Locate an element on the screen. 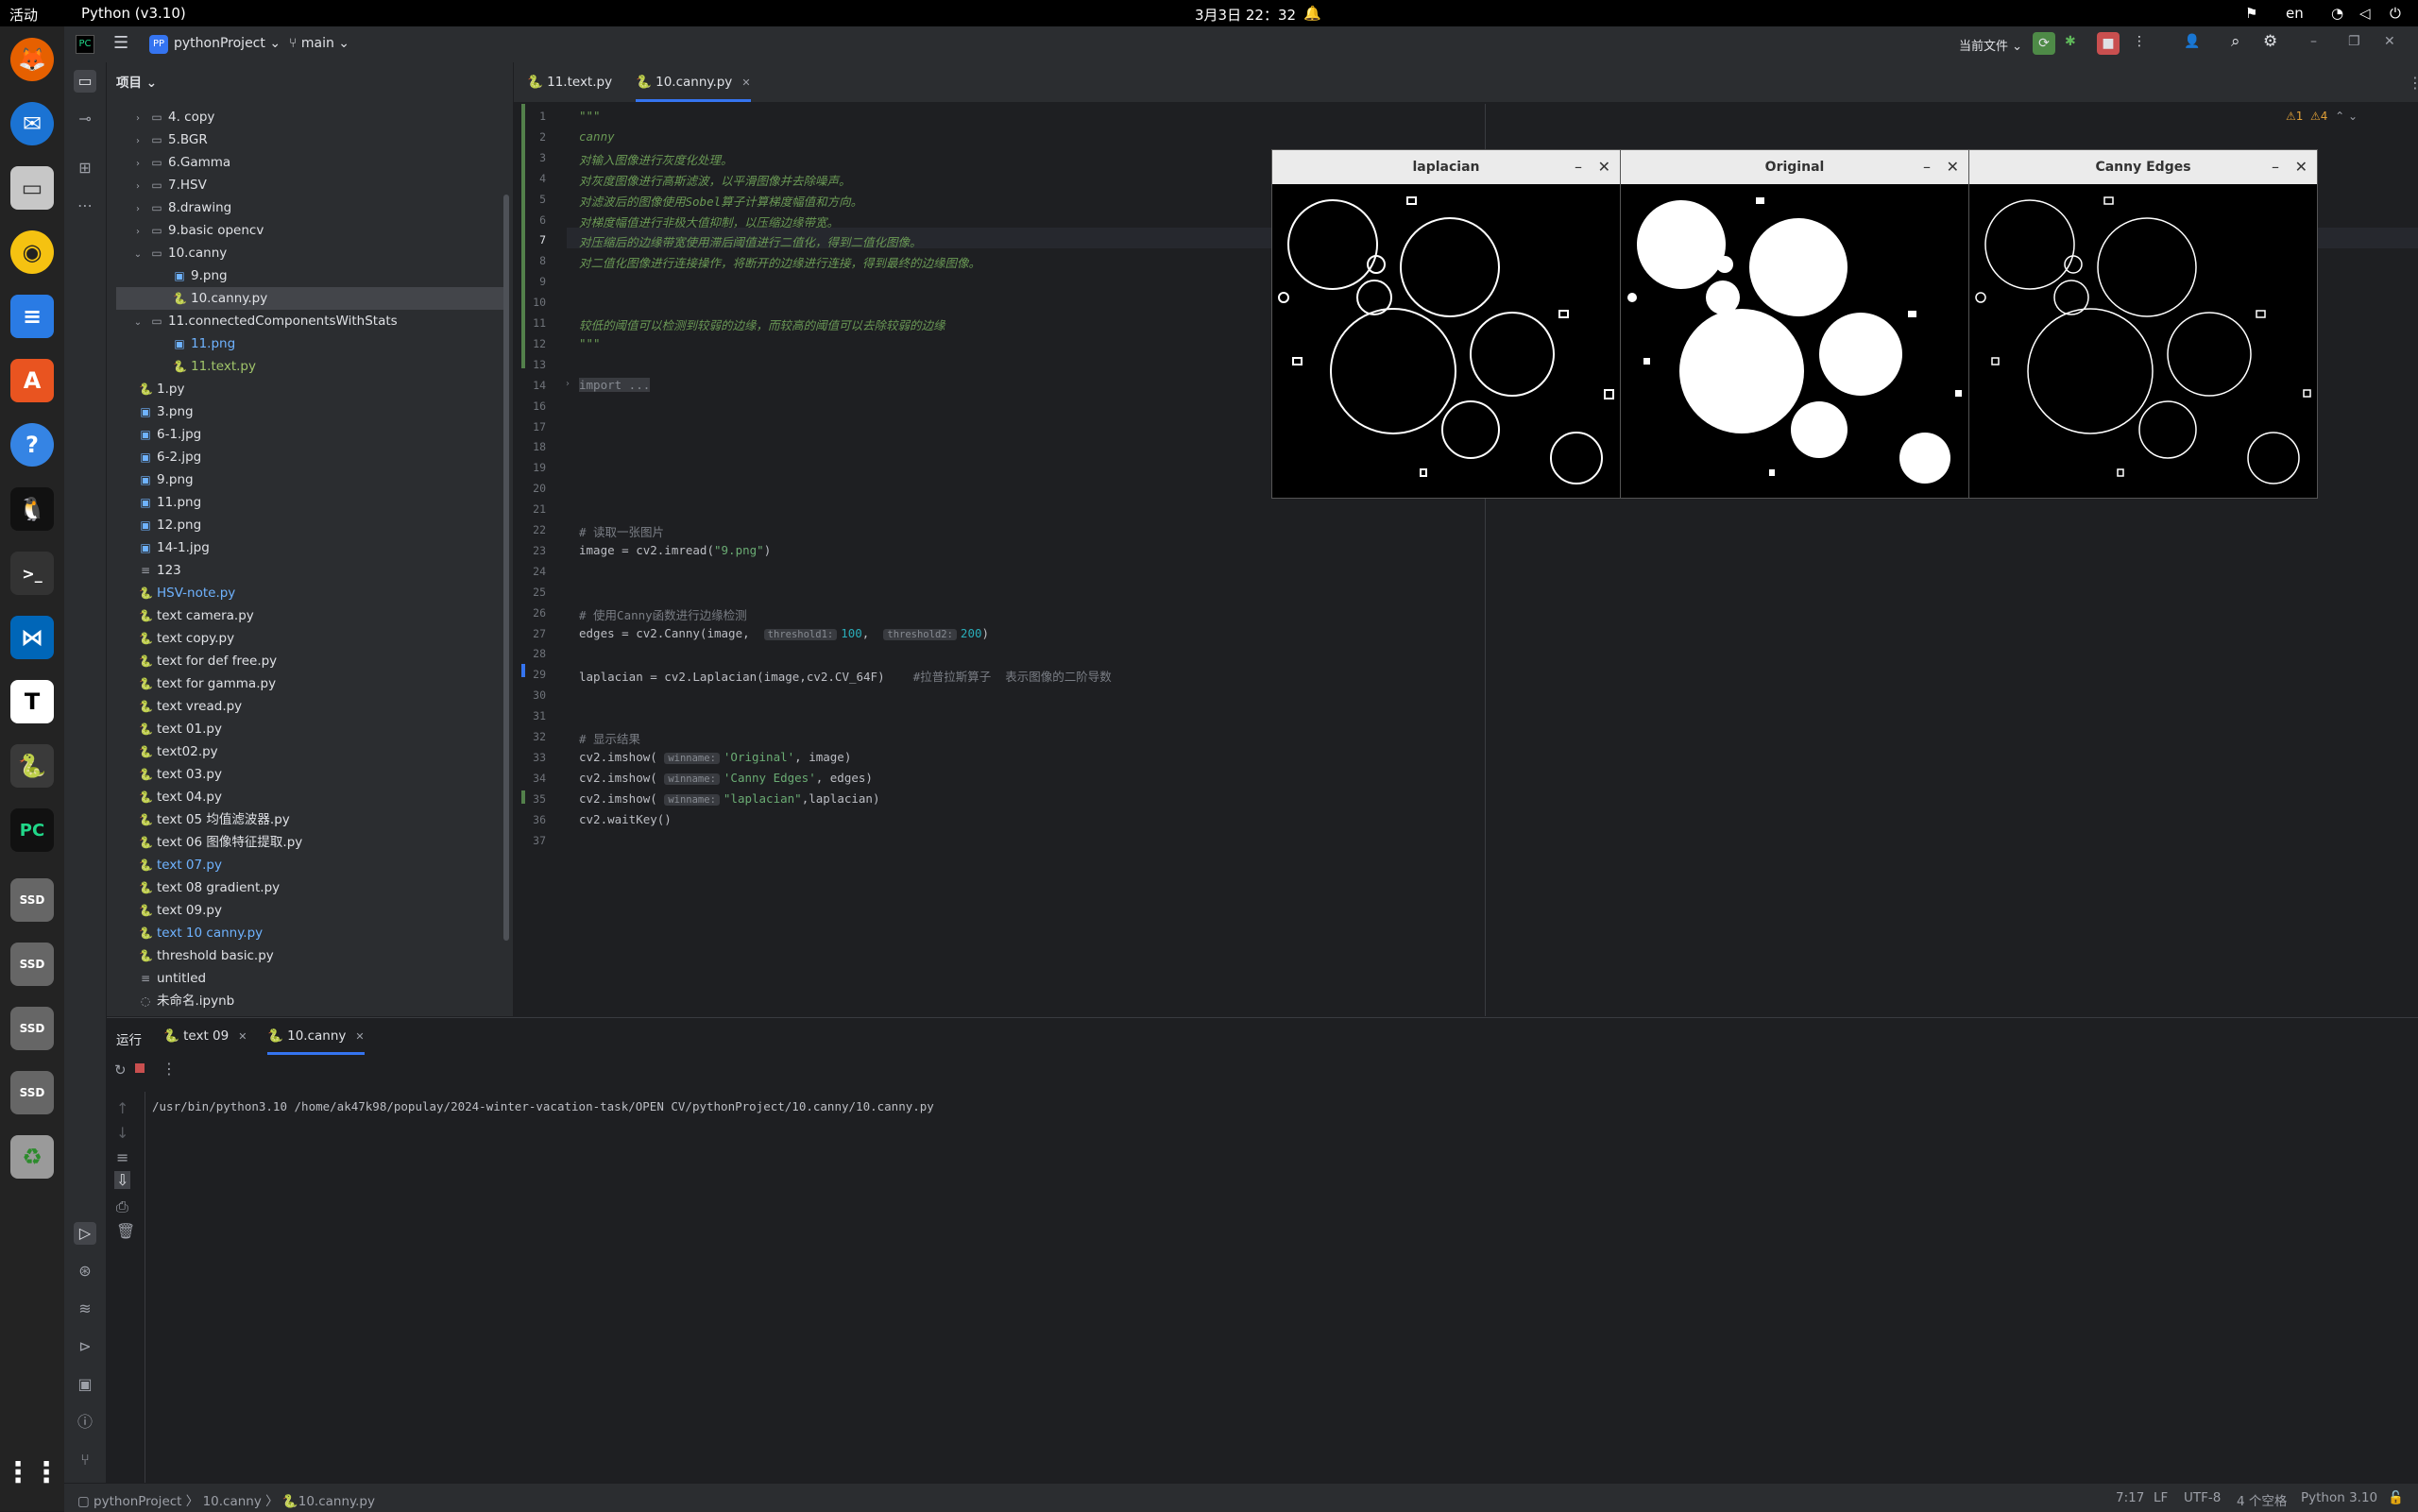 This screenshot has height=1512, width=2418. canny-edges-title: Canny Edges – ✕ is located at coordinates (2143, 167).